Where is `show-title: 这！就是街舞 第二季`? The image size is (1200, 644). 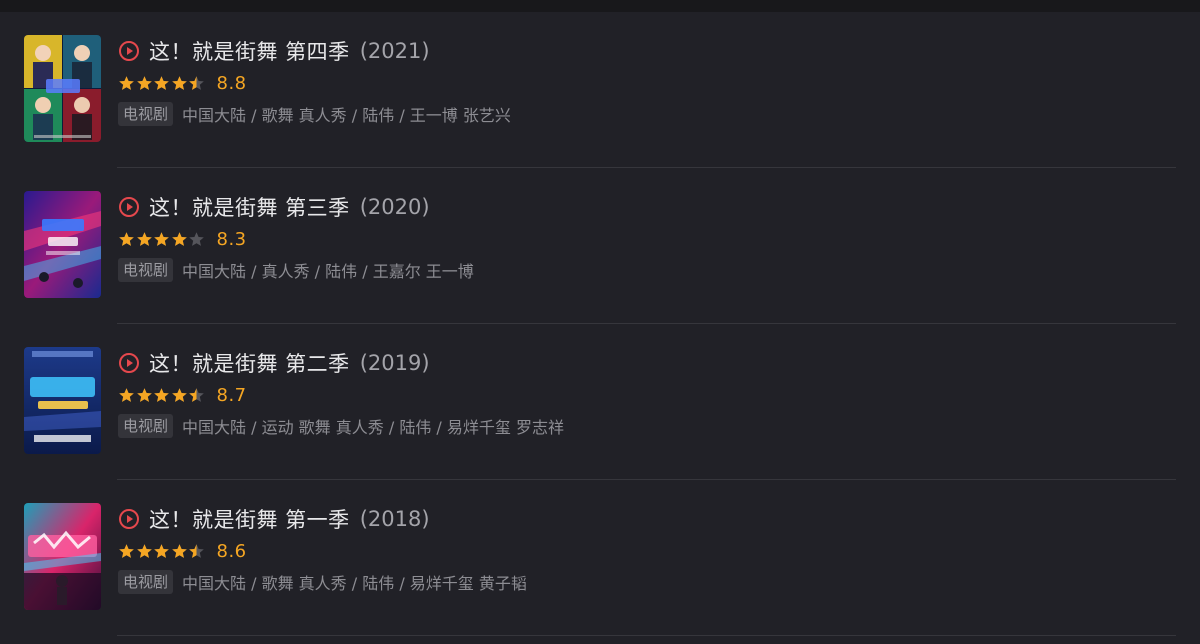
show-title: 这！就是街舞 第二季 is located at coordinates (249, 363).